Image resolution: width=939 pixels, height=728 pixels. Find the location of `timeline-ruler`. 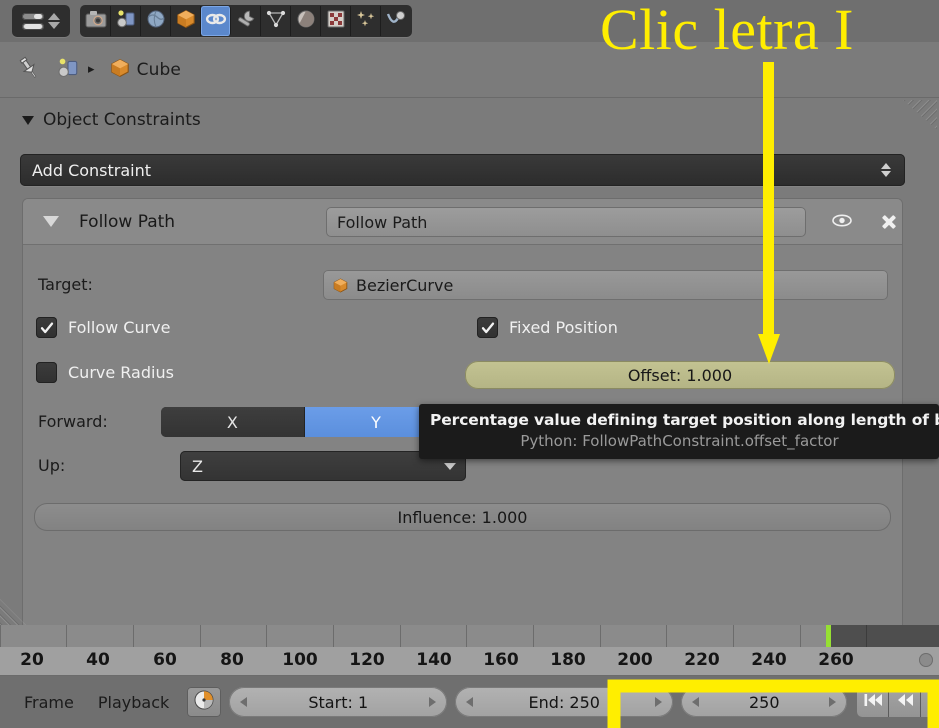

timeline-ruler is located at coordinates (469, 636).